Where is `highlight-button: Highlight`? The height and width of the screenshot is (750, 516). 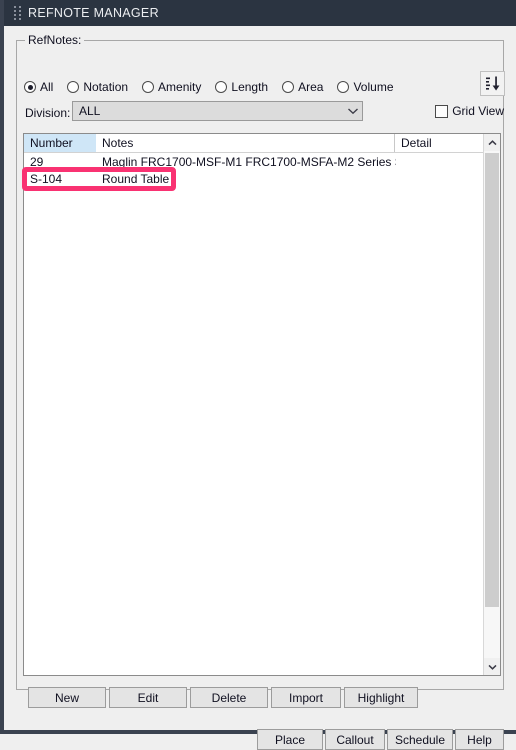 highlight-button: Highlight is located at coordinates (381, 697).